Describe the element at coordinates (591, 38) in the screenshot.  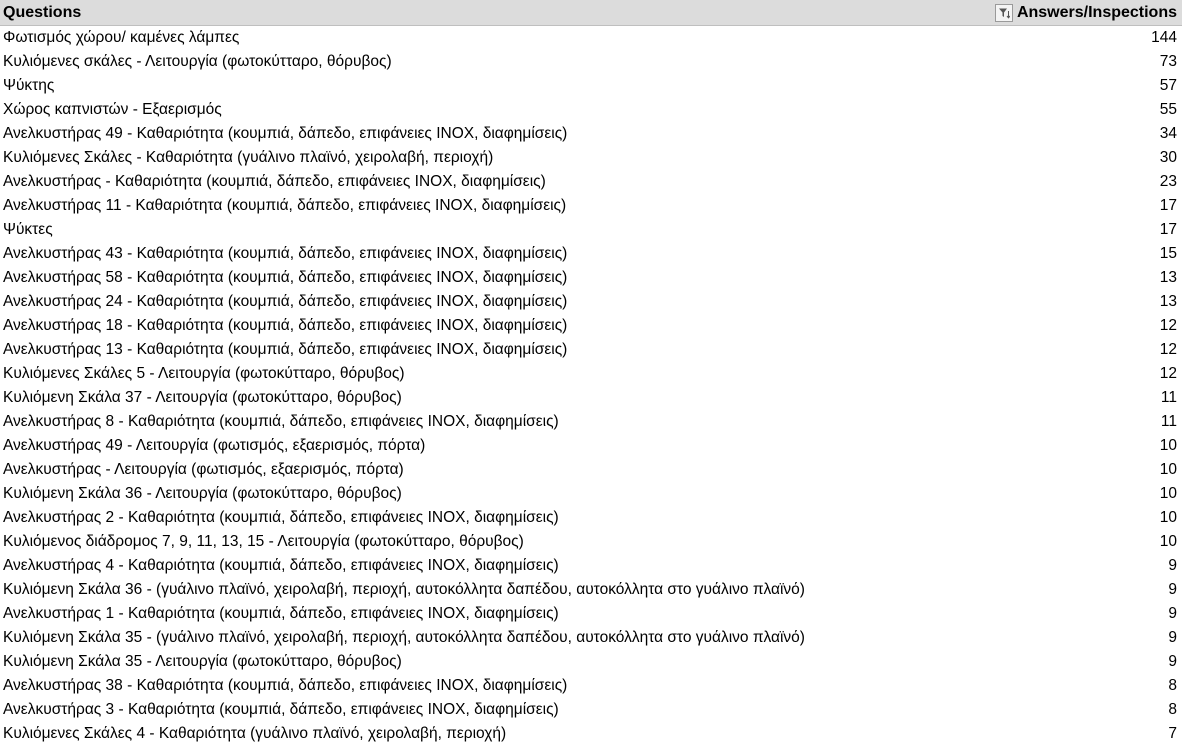
I see `table-row: Φωτισμός χώρου/ καμένες λάμπες 144` at that location.